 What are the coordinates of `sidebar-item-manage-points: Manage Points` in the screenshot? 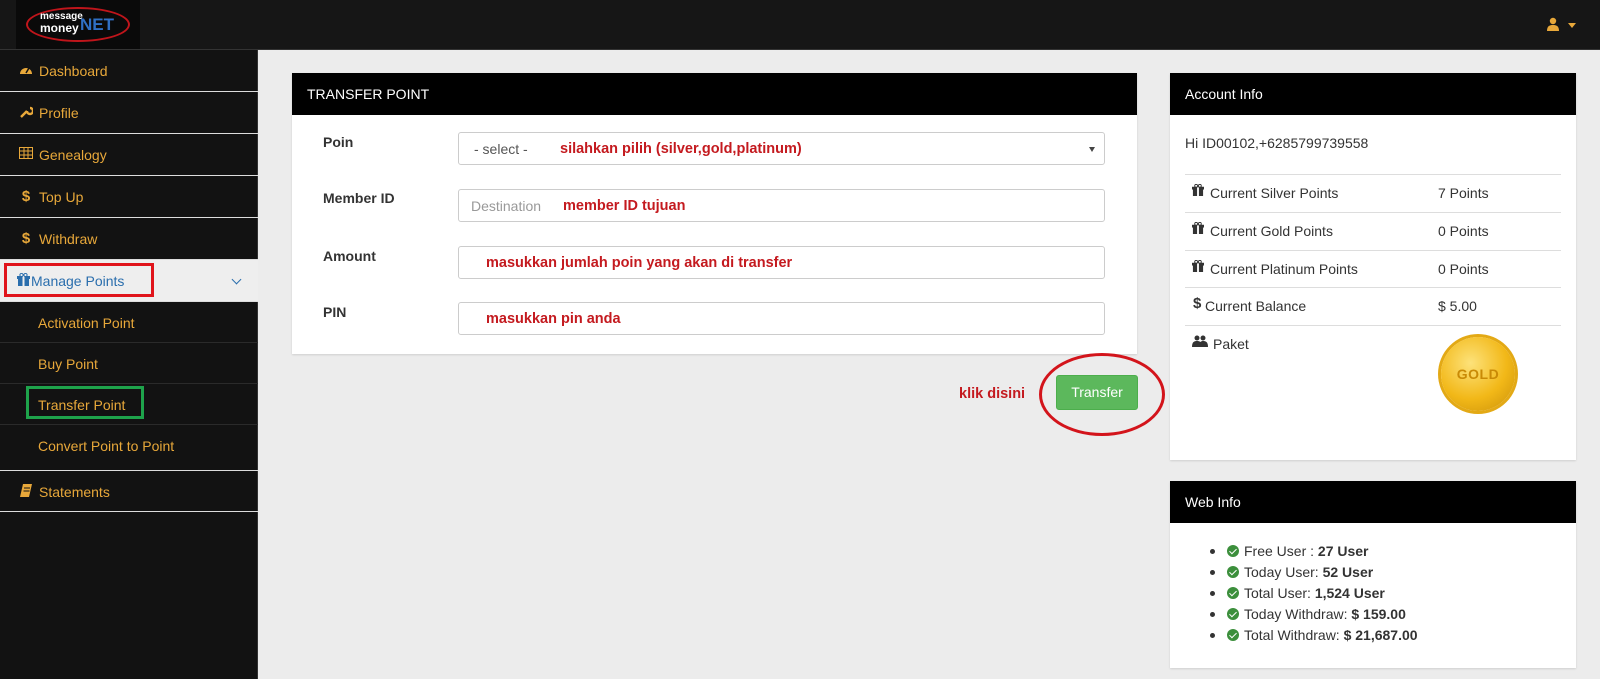 It's located at (129, 281).